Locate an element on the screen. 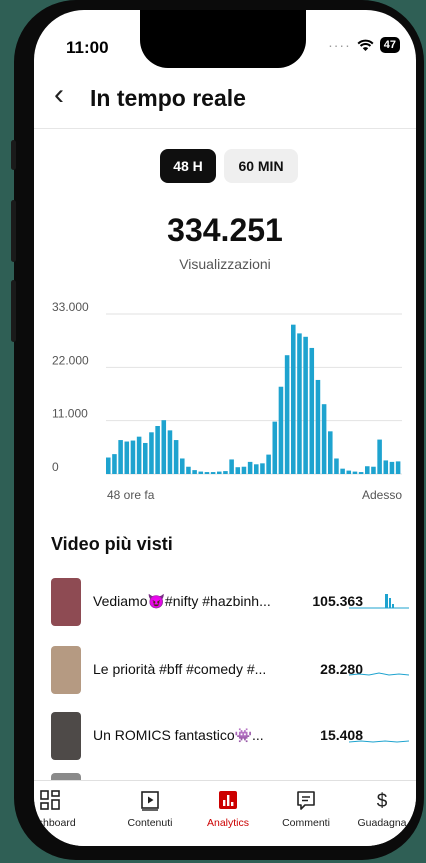 Image resolution: width=426 pixels, height=863 pixels. total-views-label: Visualizzazioni is located at coordinates (225, 264).